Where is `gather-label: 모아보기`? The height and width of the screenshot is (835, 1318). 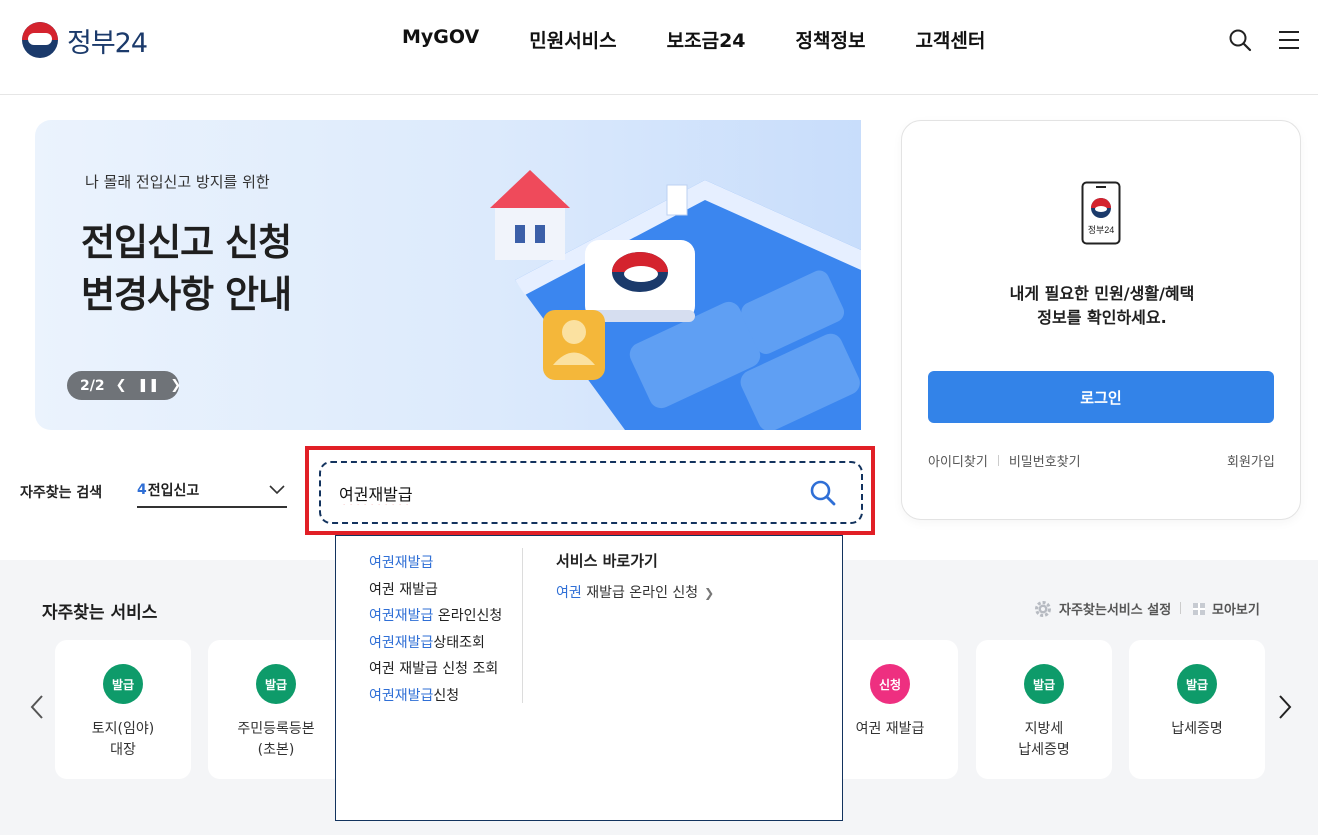 gather-label: 모아보기 is located at coordinates (1236, 610).